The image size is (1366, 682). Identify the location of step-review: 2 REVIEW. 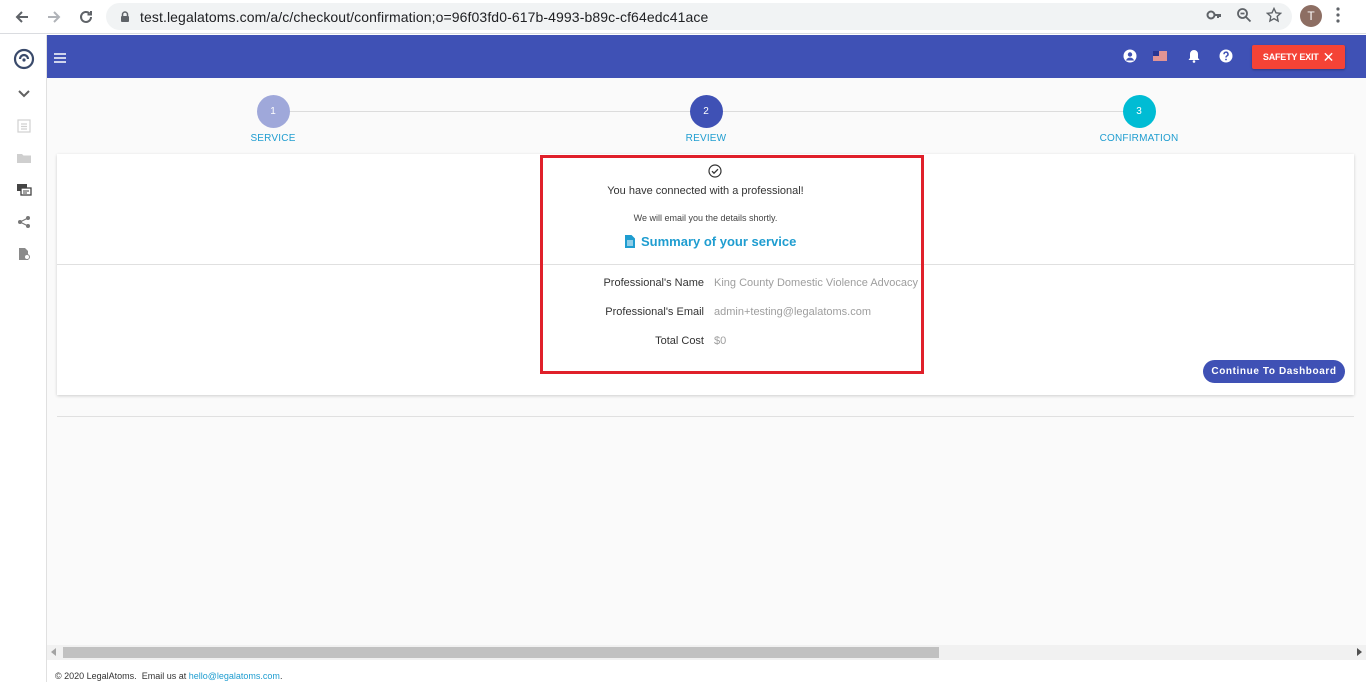
(706, 119).